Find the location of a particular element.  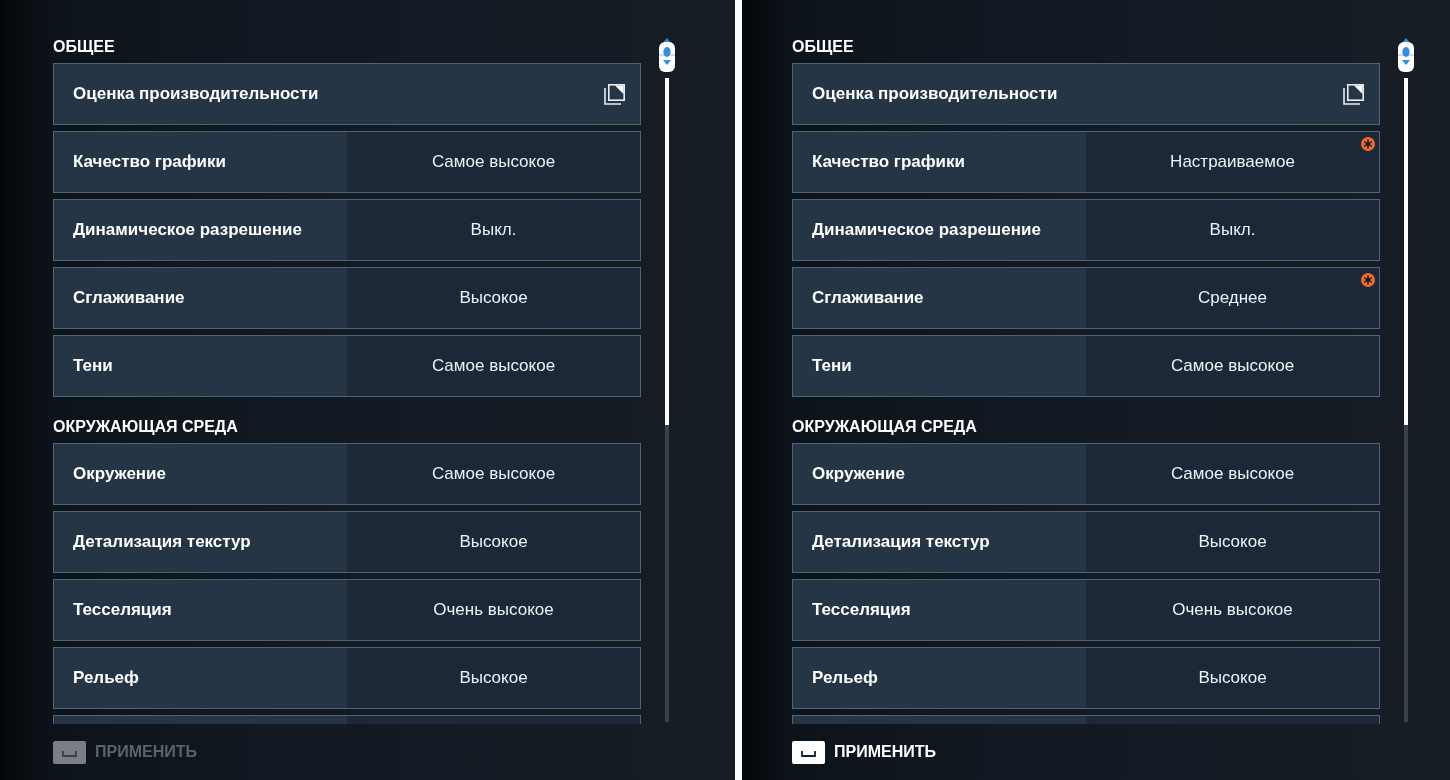

settings-row: Качество графики Самое высокое is located at coordinates (347, 162).